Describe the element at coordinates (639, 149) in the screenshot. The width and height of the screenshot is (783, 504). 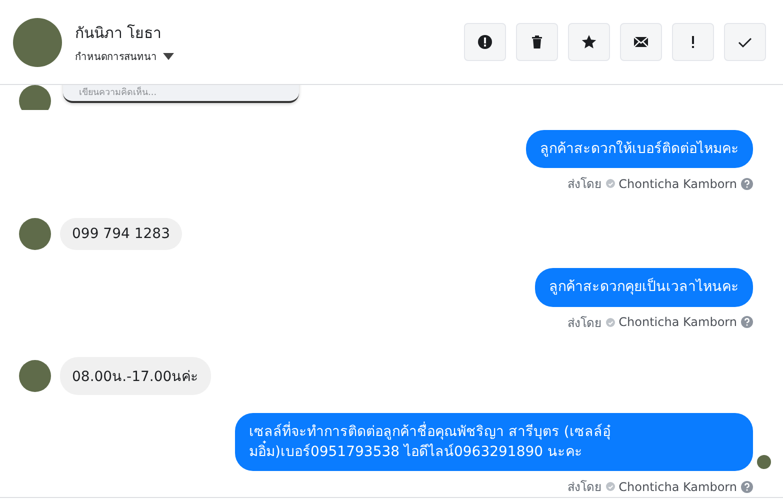
I see `outgoing-message: ลูกค้าสะดวกให้เบอร์ติดต่อไหมคะ` at that location.